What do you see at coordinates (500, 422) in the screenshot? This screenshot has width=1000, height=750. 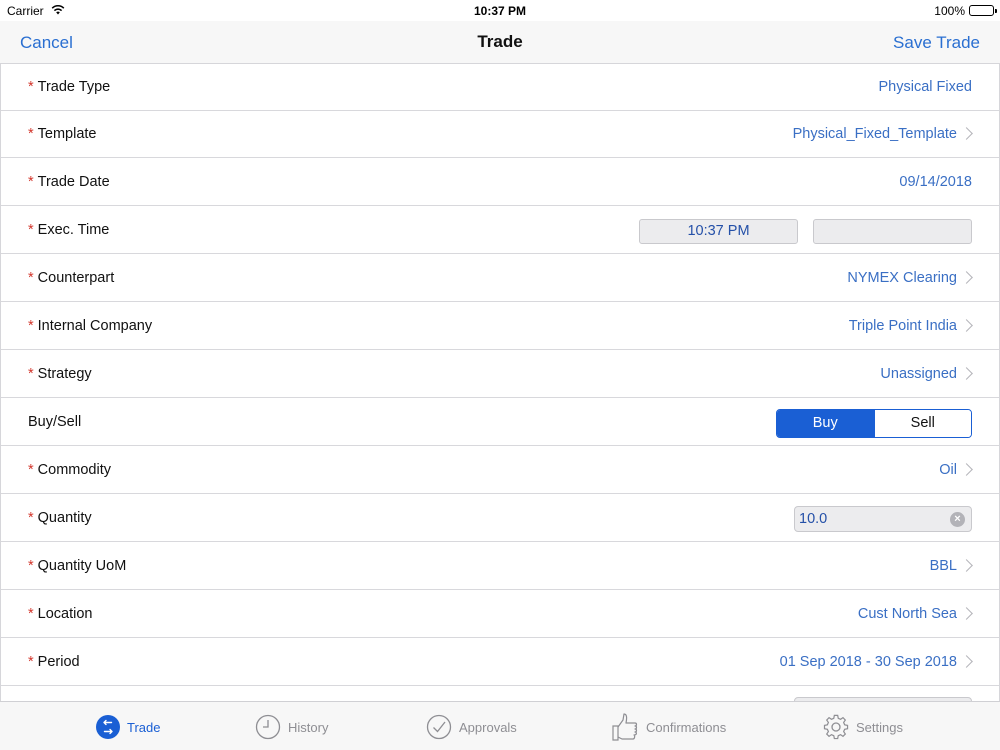 I see `row-buy-sell: Buy/Sell Buy Sell` at bounding box center [500, 422].